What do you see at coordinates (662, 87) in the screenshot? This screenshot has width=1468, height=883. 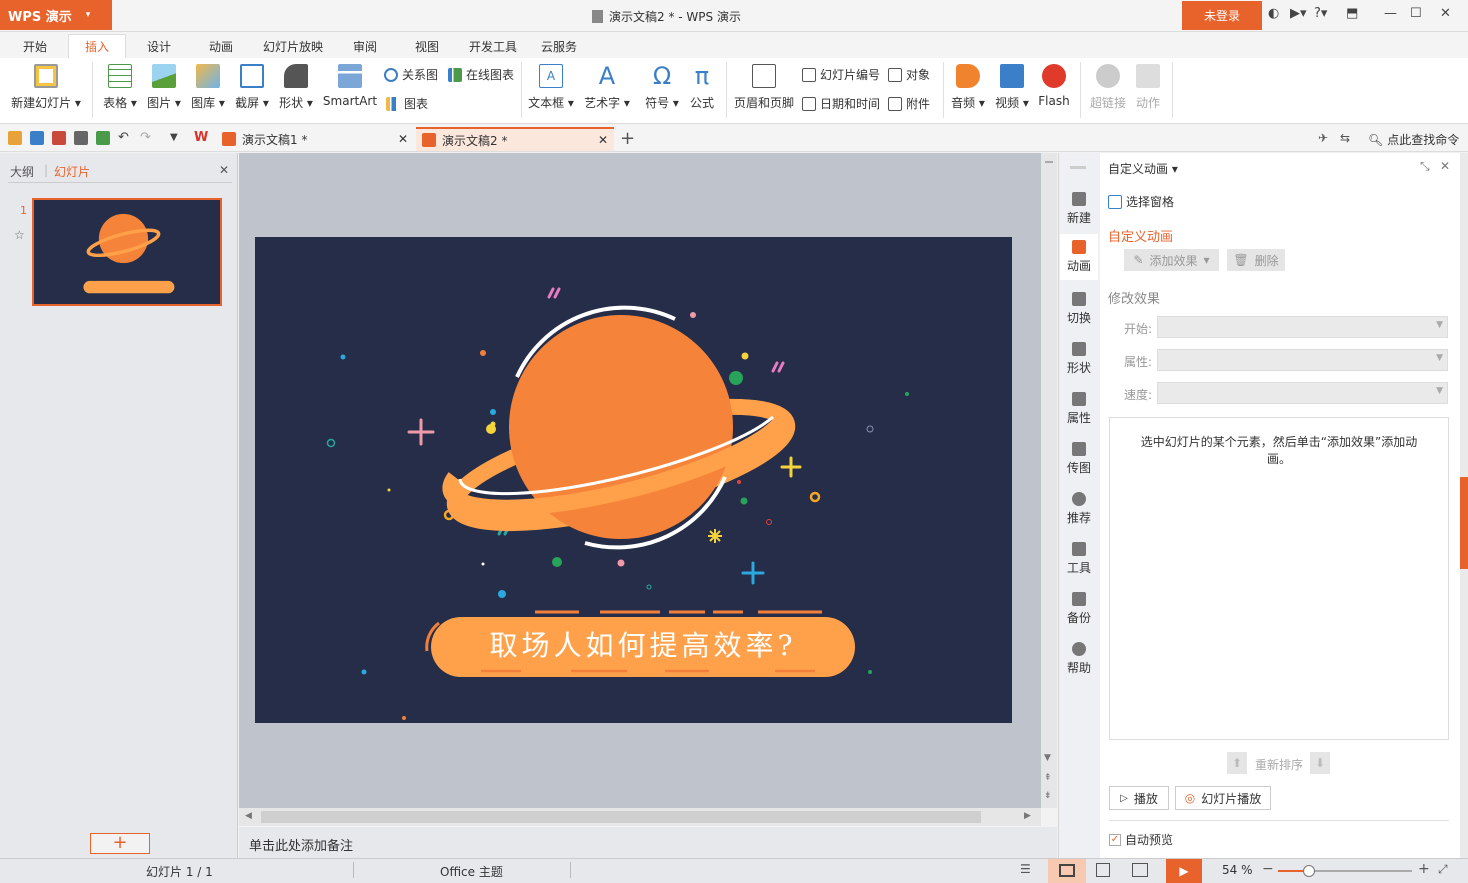 I see `symbol-button: Ω 符号 ▾` at bounding box center [662, 87].